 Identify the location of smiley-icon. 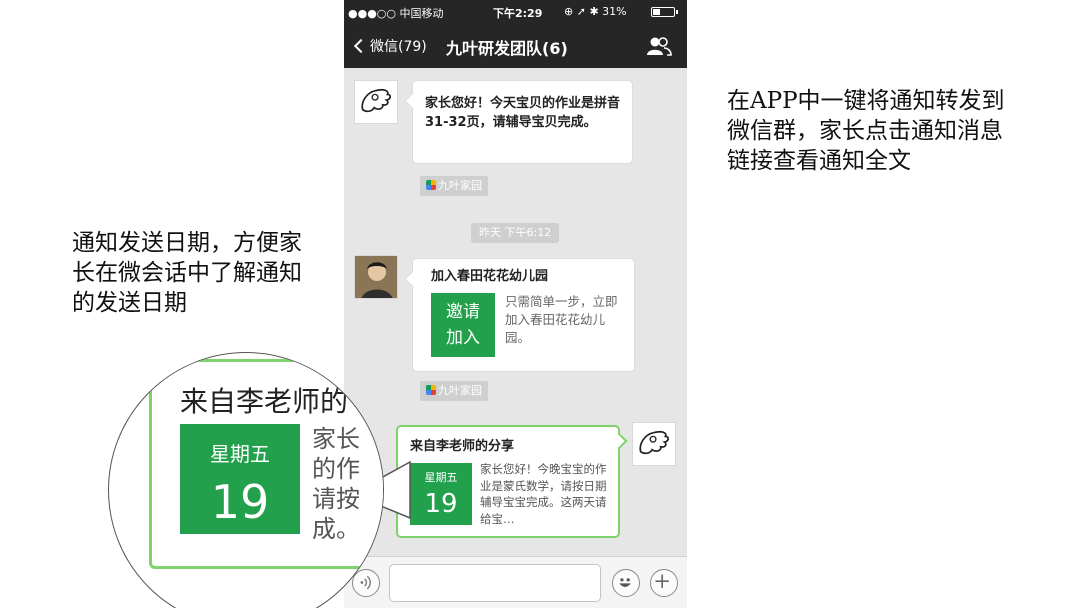
(625, 582).